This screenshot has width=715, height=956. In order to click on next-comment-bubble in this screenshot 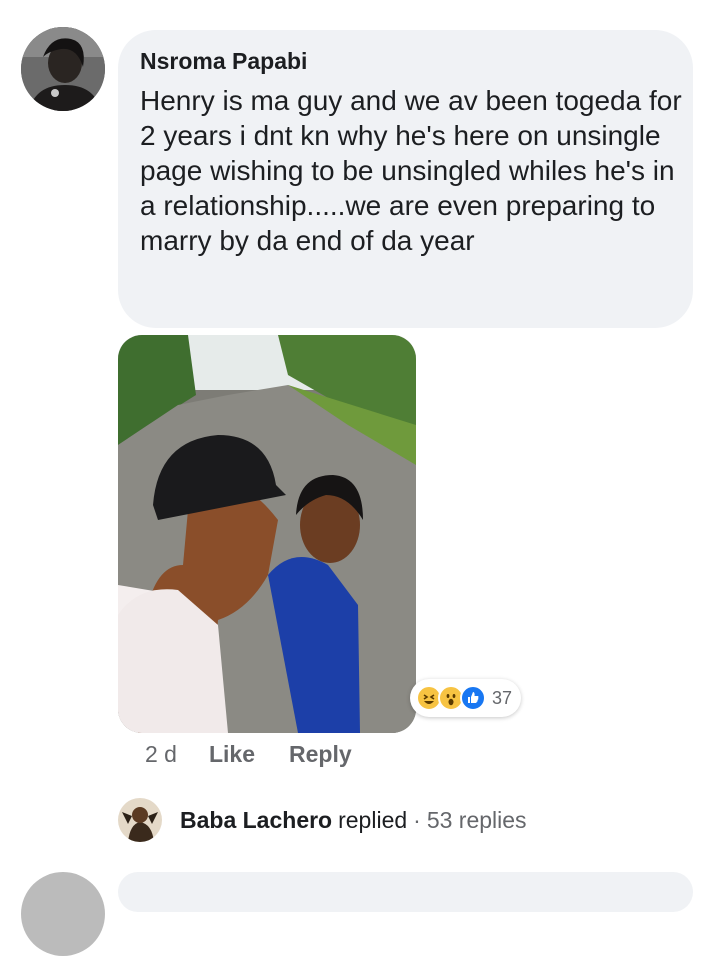, I will do `click(405, 892)`.